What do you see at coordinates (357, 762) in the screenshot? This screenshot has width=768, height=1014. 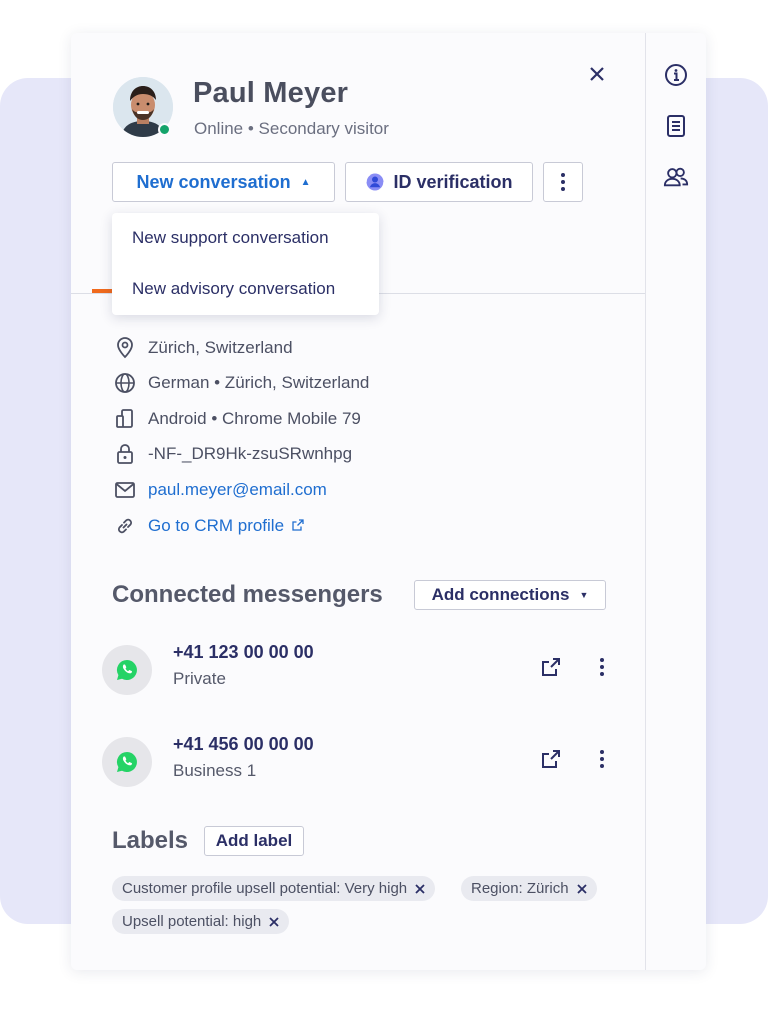 I see `messenger-item: +41 456 00 00 00 Business 1` at bounding box center [357, 762].